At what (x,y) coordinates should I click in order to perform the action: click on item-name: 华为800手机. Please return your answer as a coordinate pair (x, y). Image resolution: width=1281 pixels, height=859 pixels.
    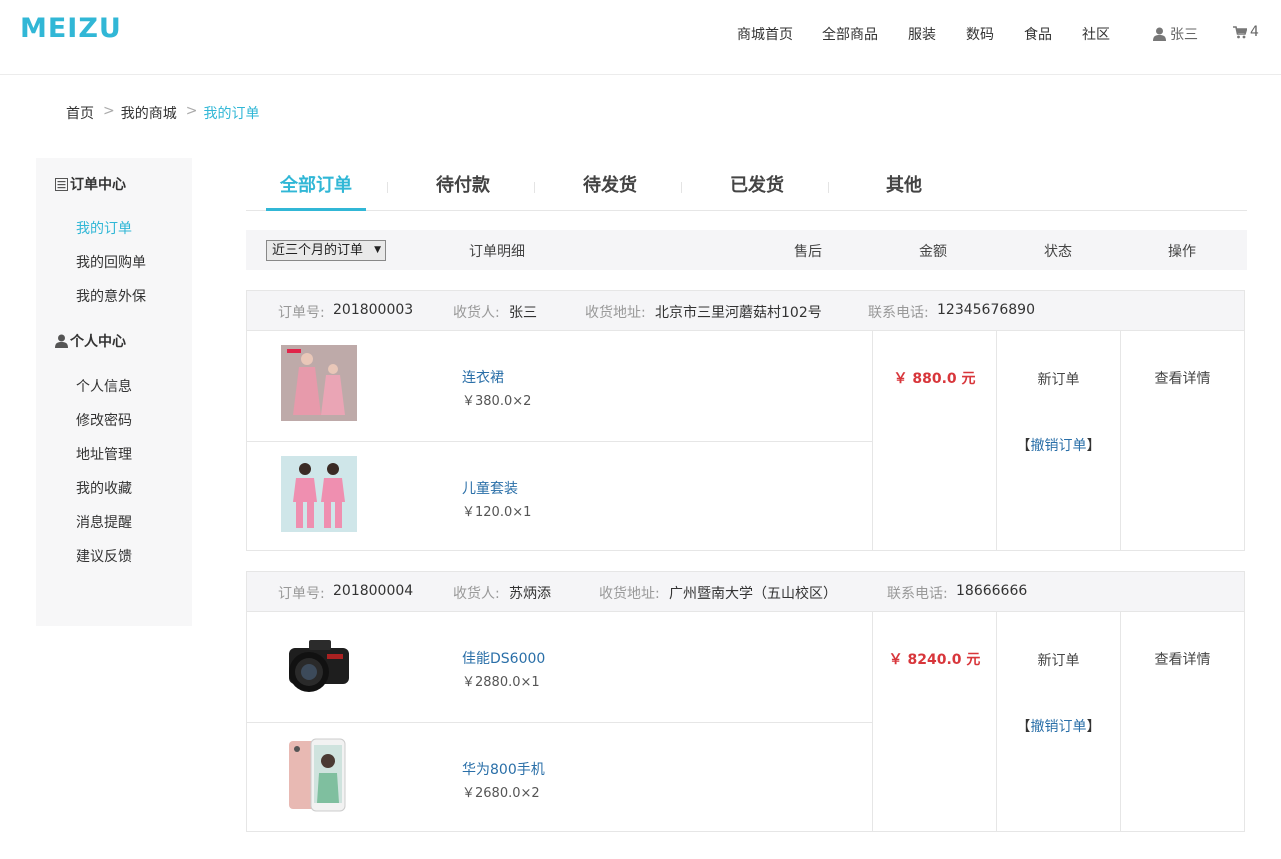
    Looking at the image, I should click on (503, 769).